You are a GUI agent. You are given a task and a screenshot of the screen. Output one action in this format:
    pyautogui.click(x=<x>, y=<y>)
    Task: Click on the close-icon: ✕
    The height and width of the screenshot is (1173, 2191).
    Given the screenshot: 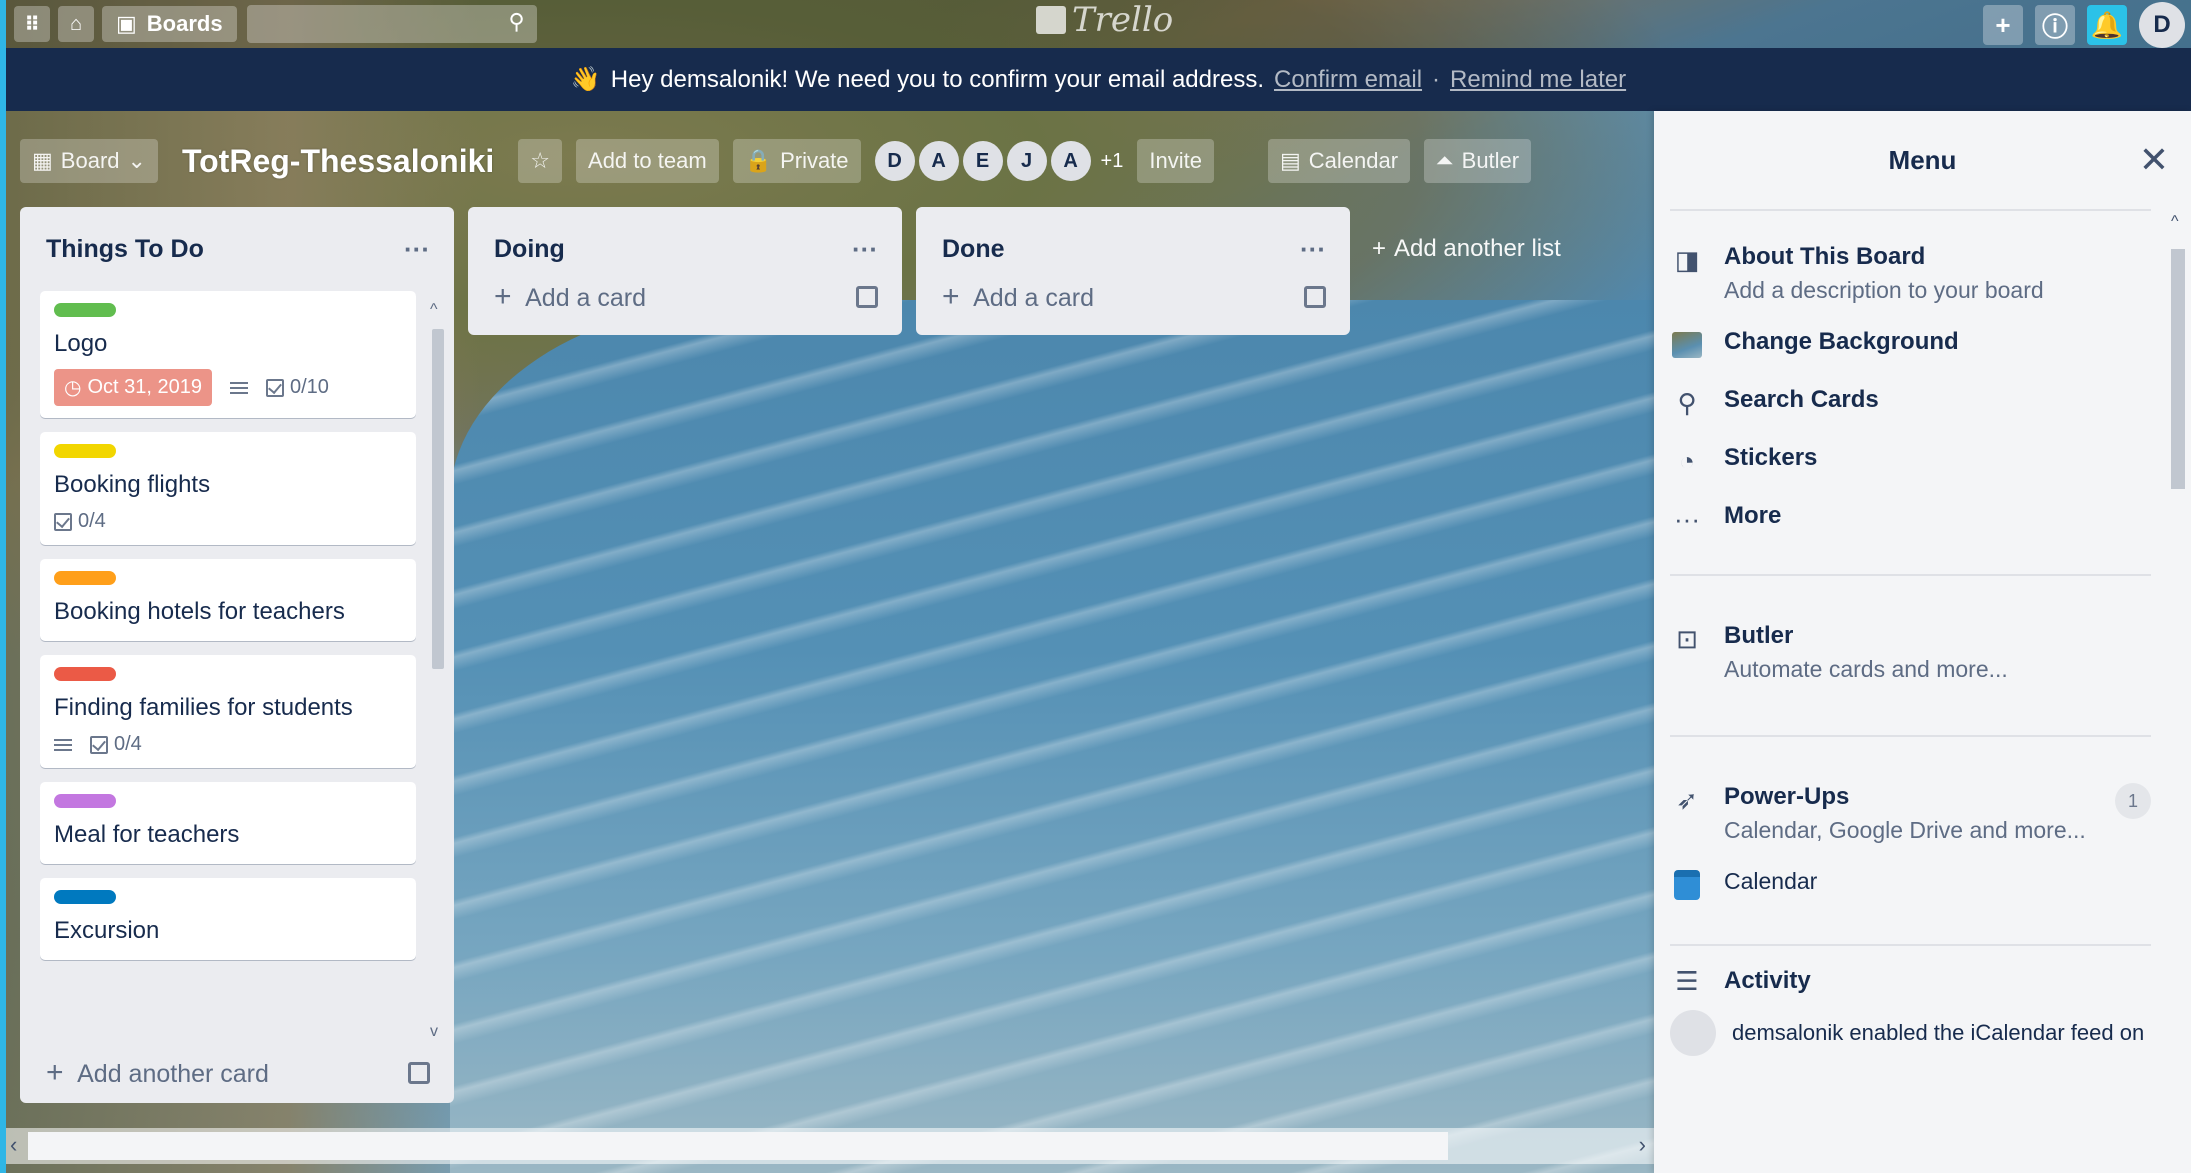 What is the action you would take?
    pyautogui.click(x=2154, y=160)
    